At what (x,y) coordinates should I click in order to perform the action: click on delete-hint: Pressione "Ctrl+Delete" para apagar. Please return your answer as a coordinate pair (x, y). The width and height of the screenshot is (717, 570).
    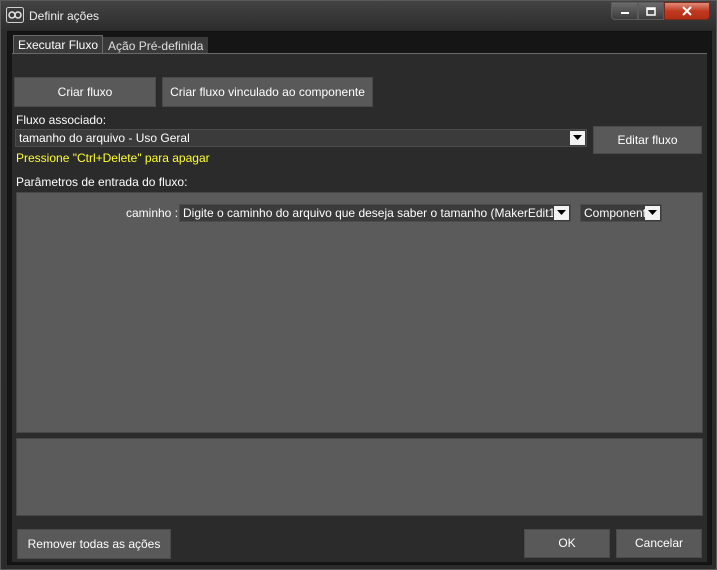
    Looking at the image, I should click on (113, 158).